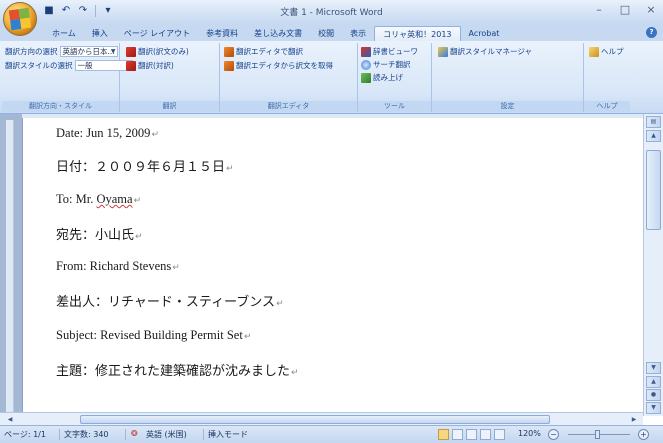  I want to click on style-label: 翻訳スタイルの選択, so click(39, 65).